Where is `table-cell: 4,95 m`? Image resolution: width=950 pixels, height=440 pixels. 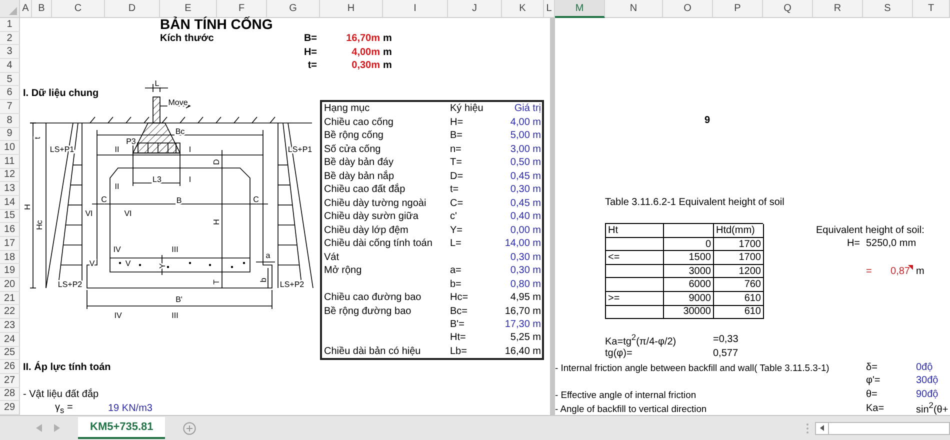 table-cell: 4,95 m is located at coordinates (525, 298).